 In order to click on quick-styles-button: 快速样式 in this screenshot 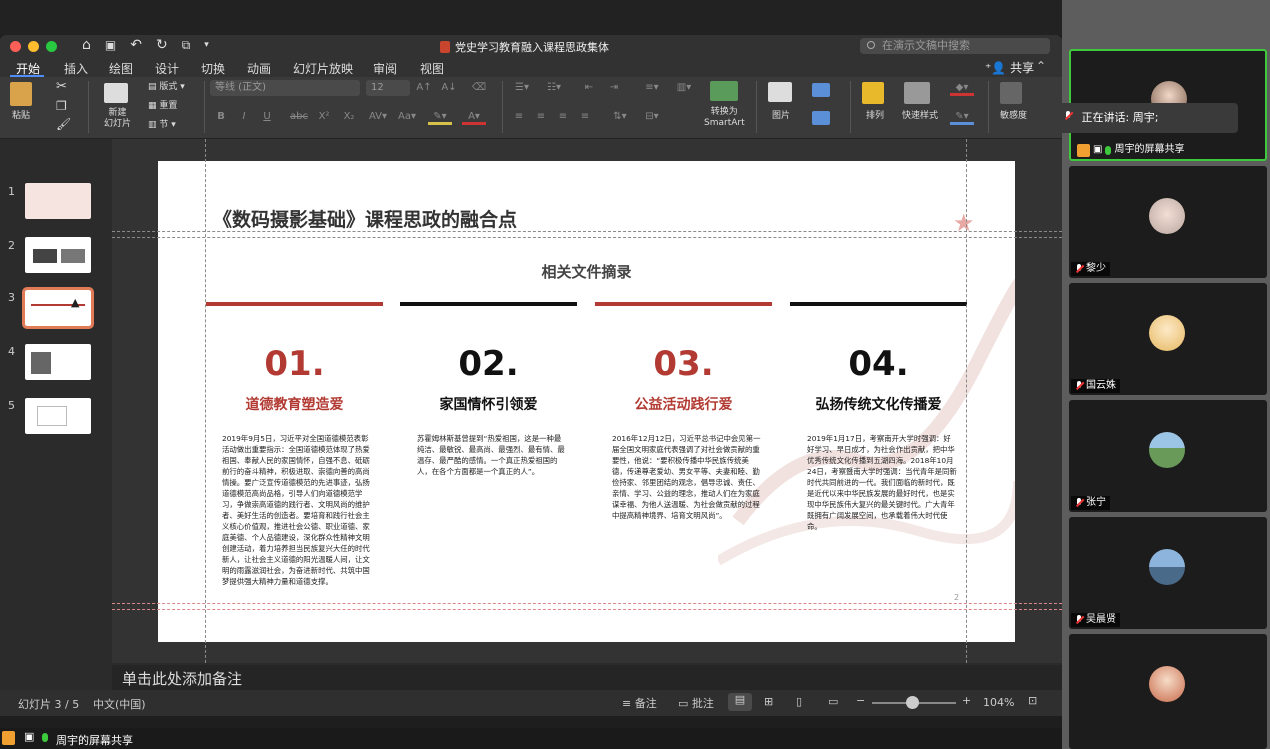, I will do `click(920, 114)`.